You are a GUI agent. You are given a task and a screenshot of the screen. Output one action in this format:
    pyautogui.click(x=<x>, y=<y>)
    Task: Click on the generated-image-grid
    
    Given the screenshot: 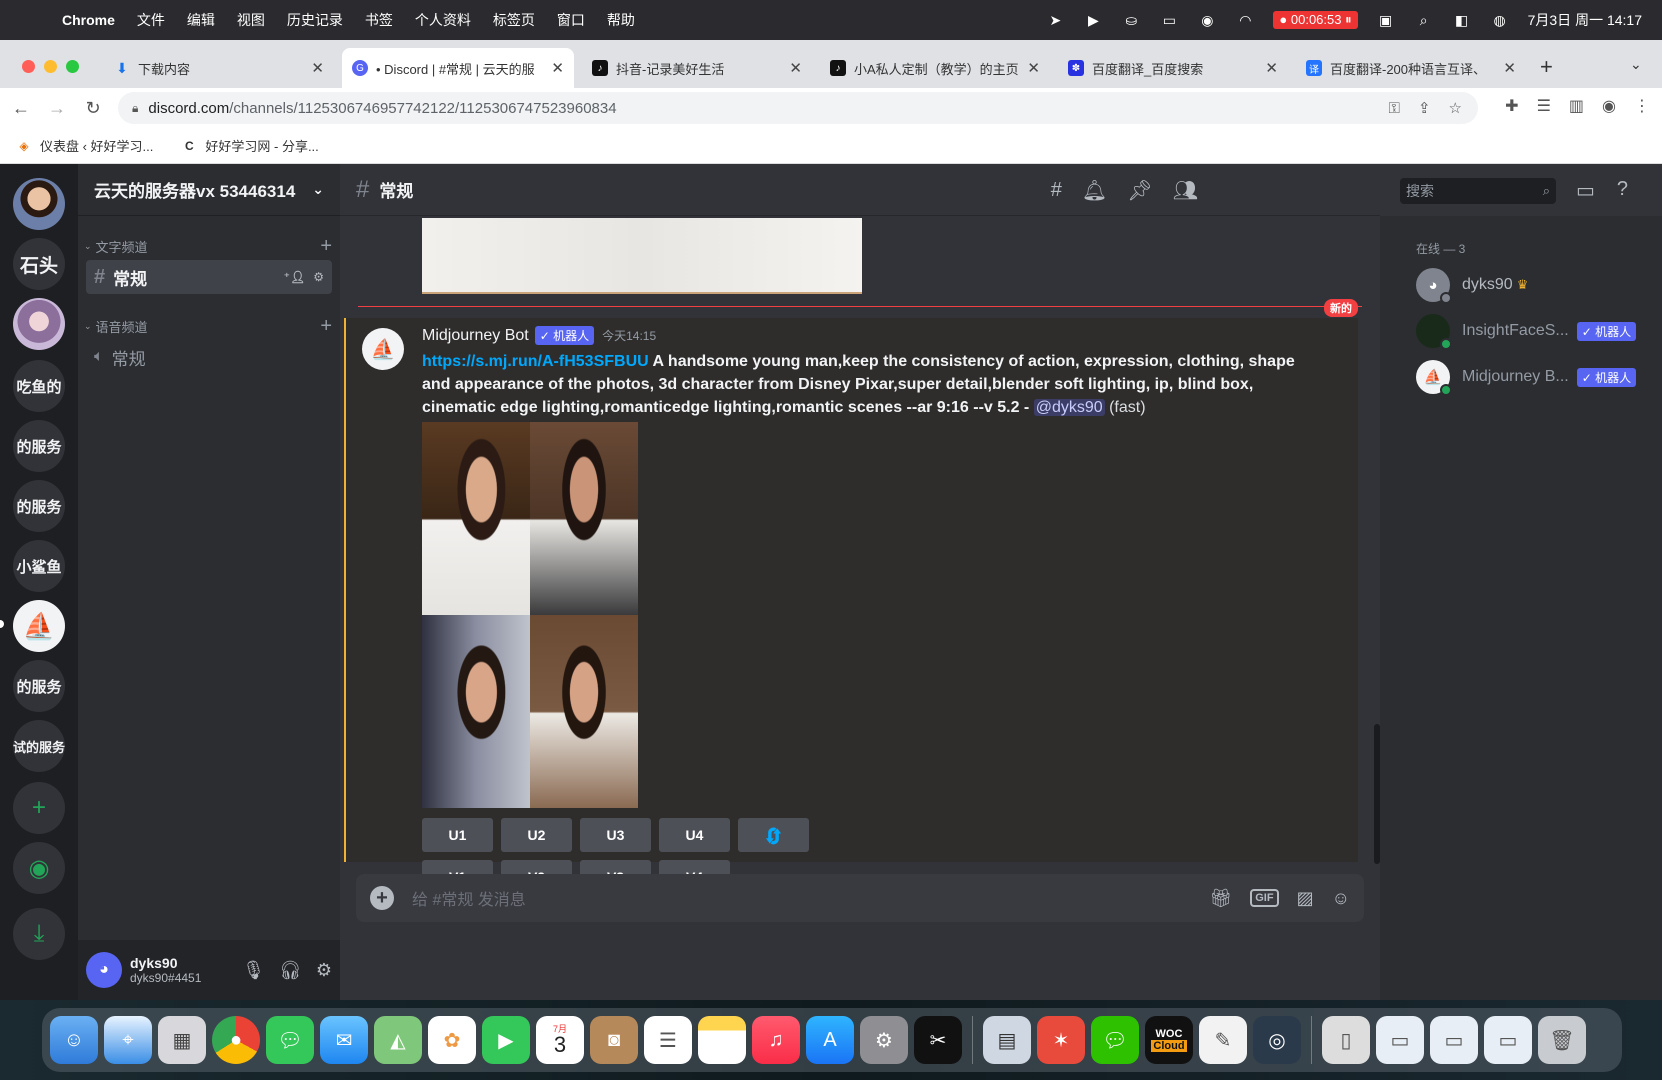 What is the action you would take?
    pyautogui.click(x=530, y=615)
    